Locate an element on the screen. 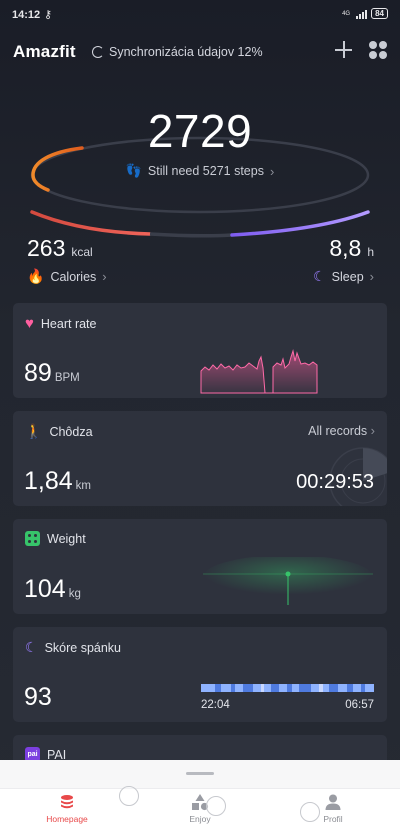  drag-handle is located at coordinates (200, 773).